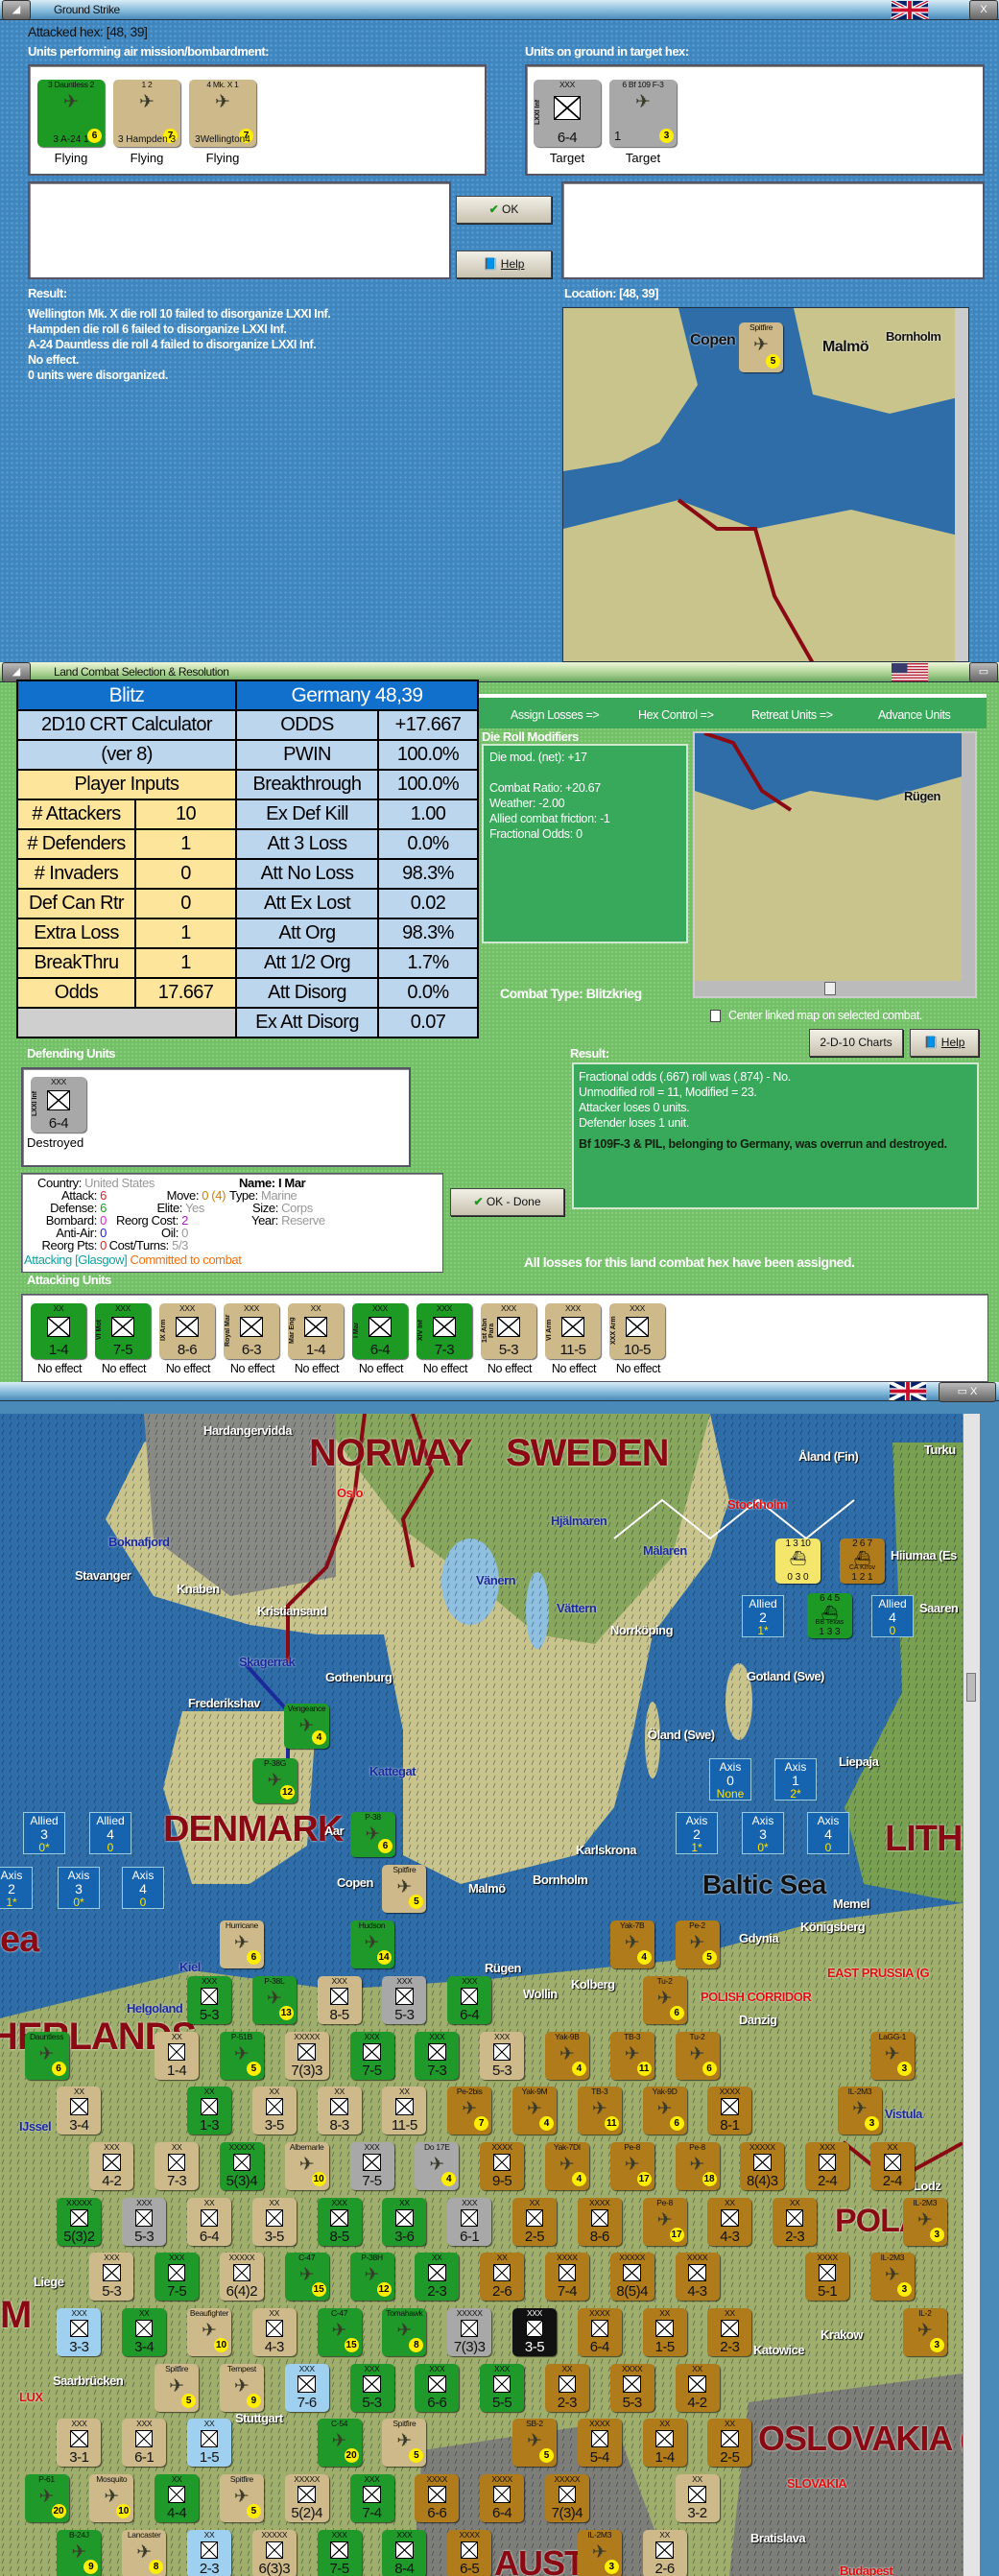  Describe the element at coordinates (404, 2111) in the screenshot. I see `unit-counter: XX 11-5` at that location.